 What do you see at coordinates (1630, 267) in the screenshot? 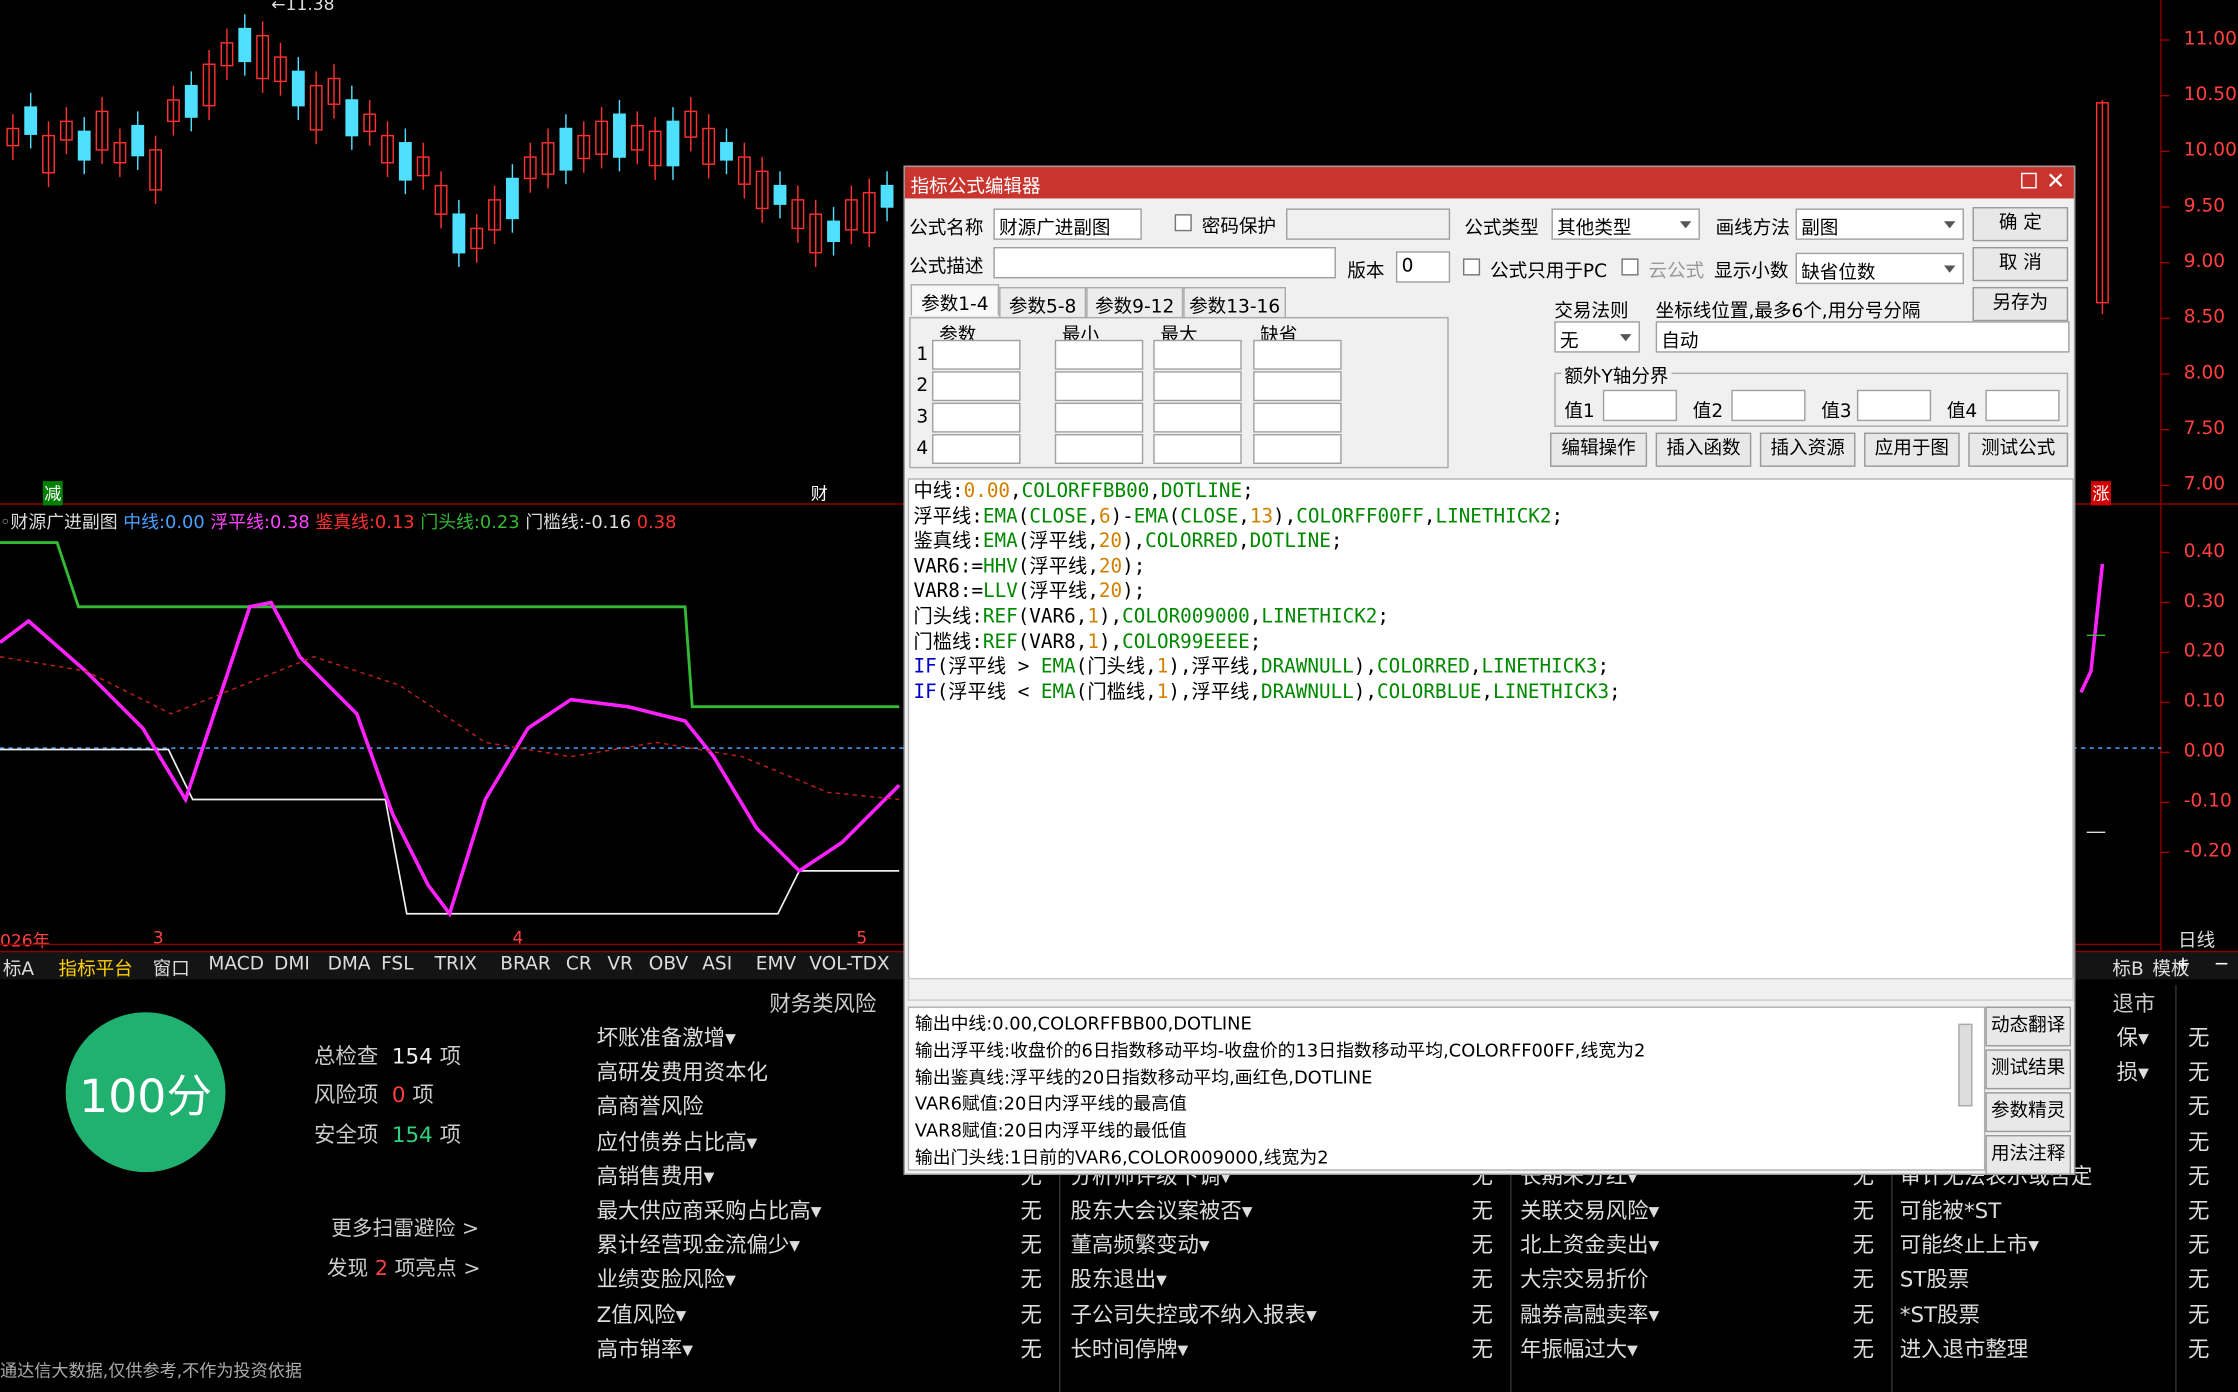
I see `cloud-checkbox` at bounding box center [1630, 267].